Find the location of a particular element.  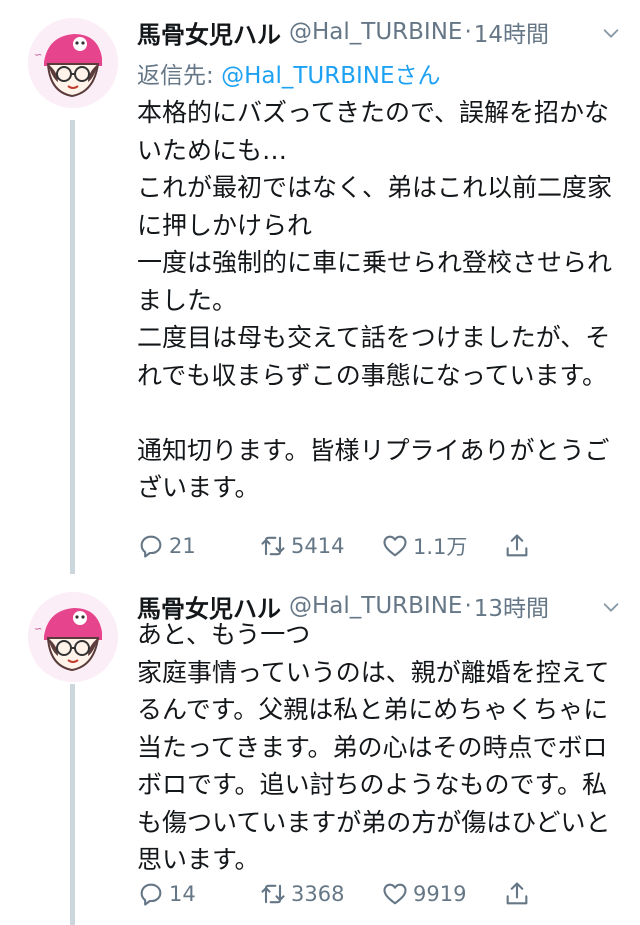

replying-to-label: 返信先: is located at coordinates (179, 76).